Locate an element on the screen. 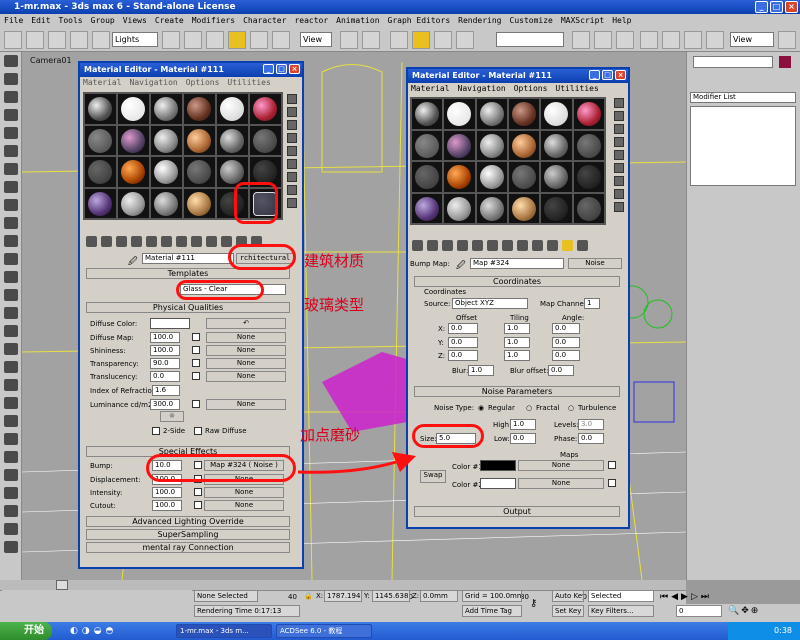 This screenshot has height=640, width=800. viewport-label: Camera01 is located at coordinates (51, 60).